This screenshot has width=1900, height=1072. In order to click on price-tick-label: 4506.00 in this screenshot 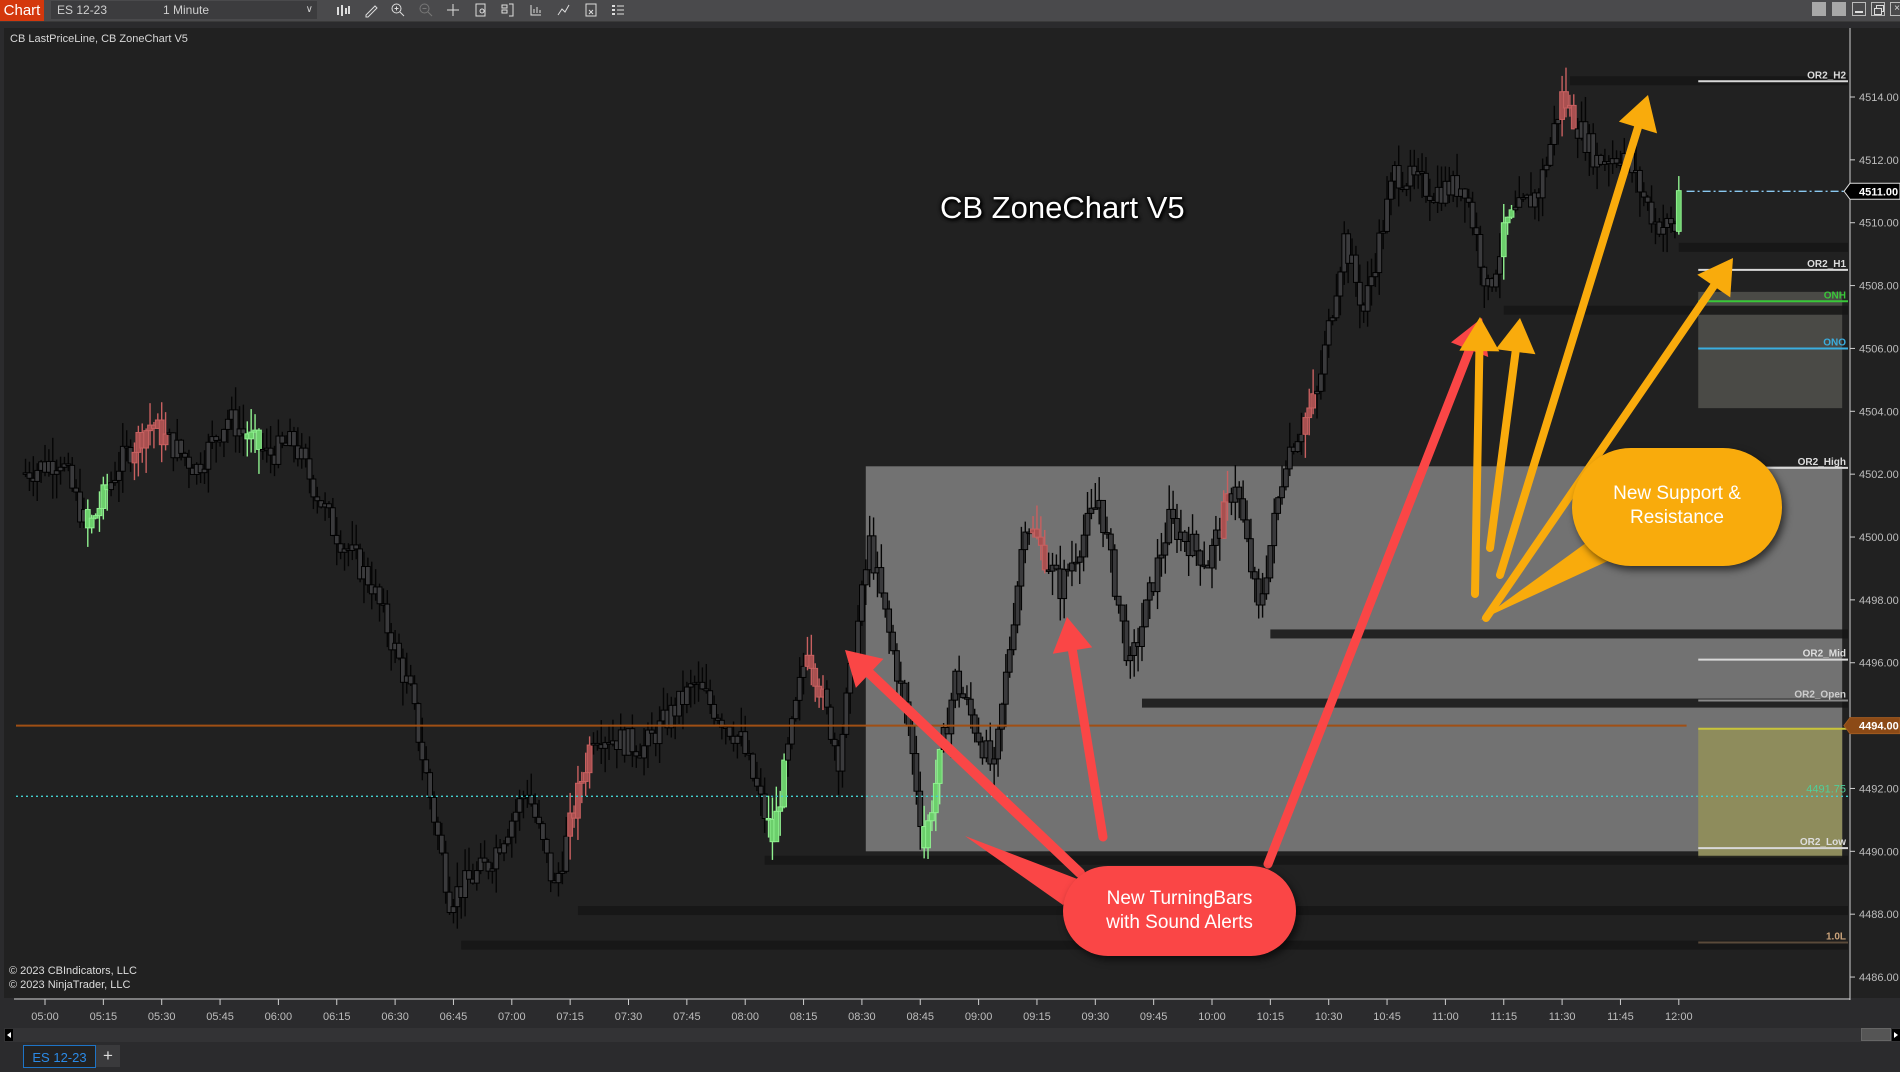, I will do `click(1879, 349)`.